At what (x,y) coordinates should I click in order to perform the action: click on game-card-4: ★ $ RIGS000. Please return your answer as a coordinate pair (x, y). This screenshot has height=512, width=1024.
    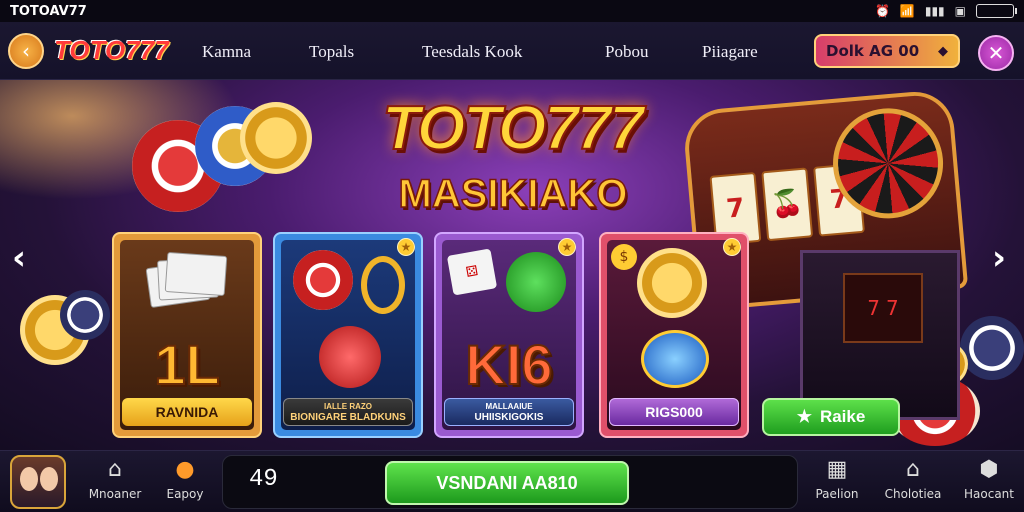
    Looking at the image, I should click on (674, 335).